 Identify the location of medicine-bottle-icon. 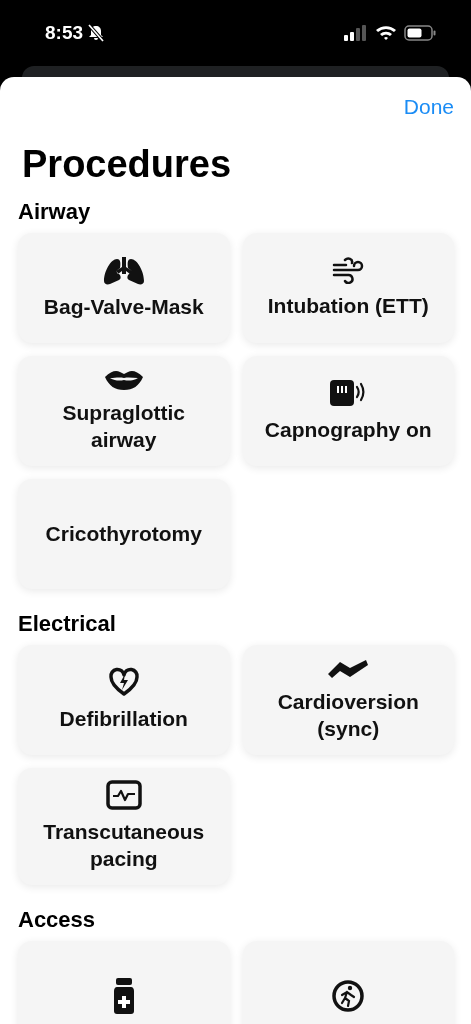
(123, 995).